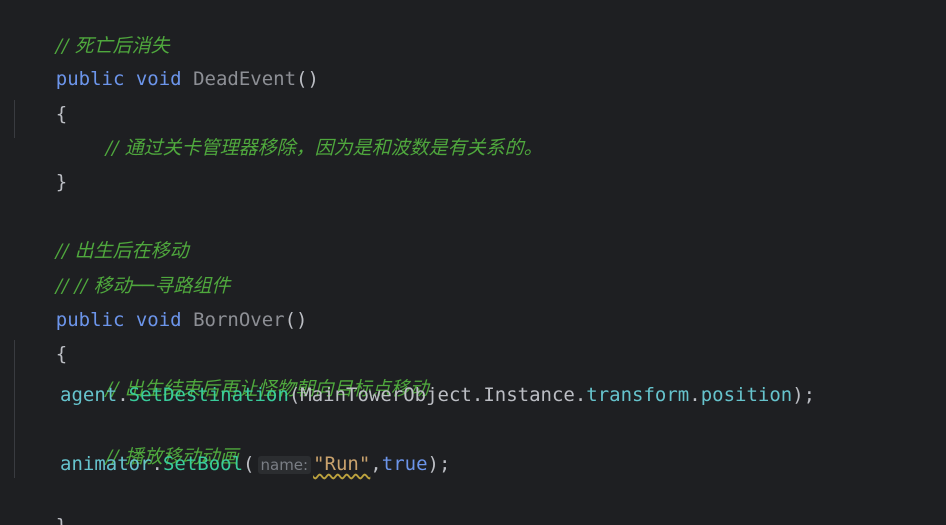  I want to click on identifier-animator: animator, so click(106, 464).